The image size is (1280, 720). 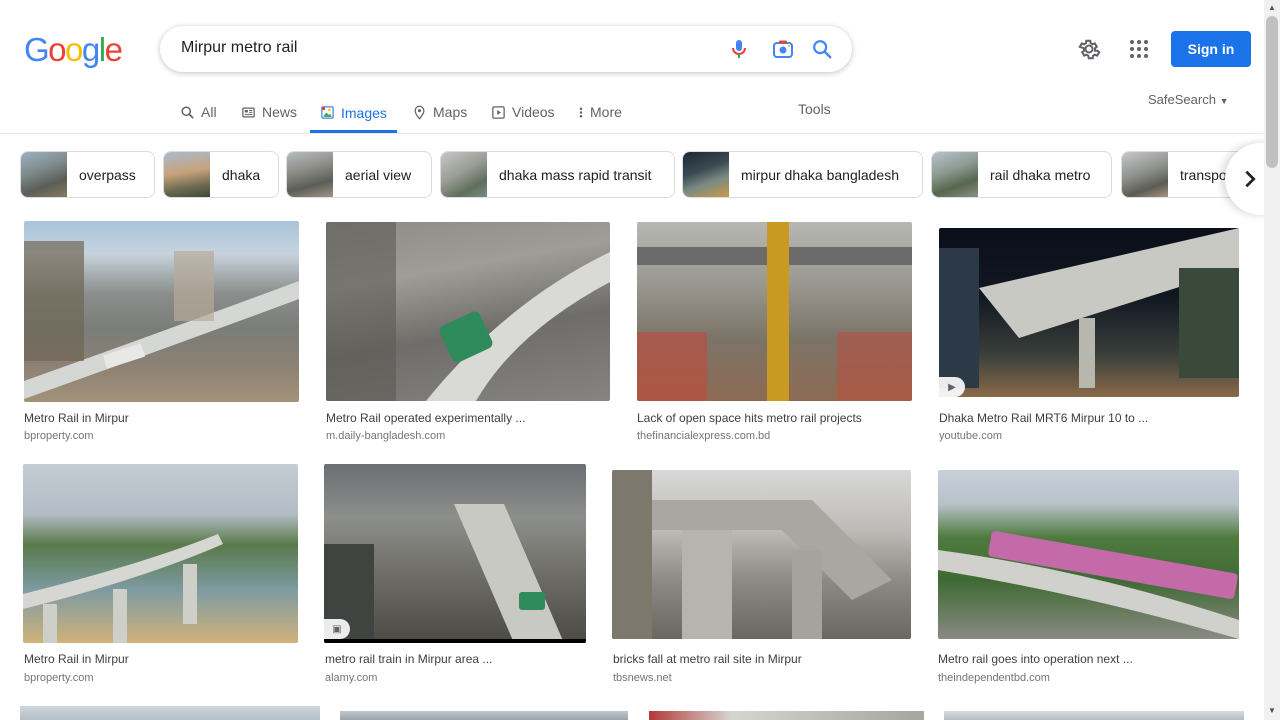 I want to click on tab-maps: Maps, so click(x=439, y=112).